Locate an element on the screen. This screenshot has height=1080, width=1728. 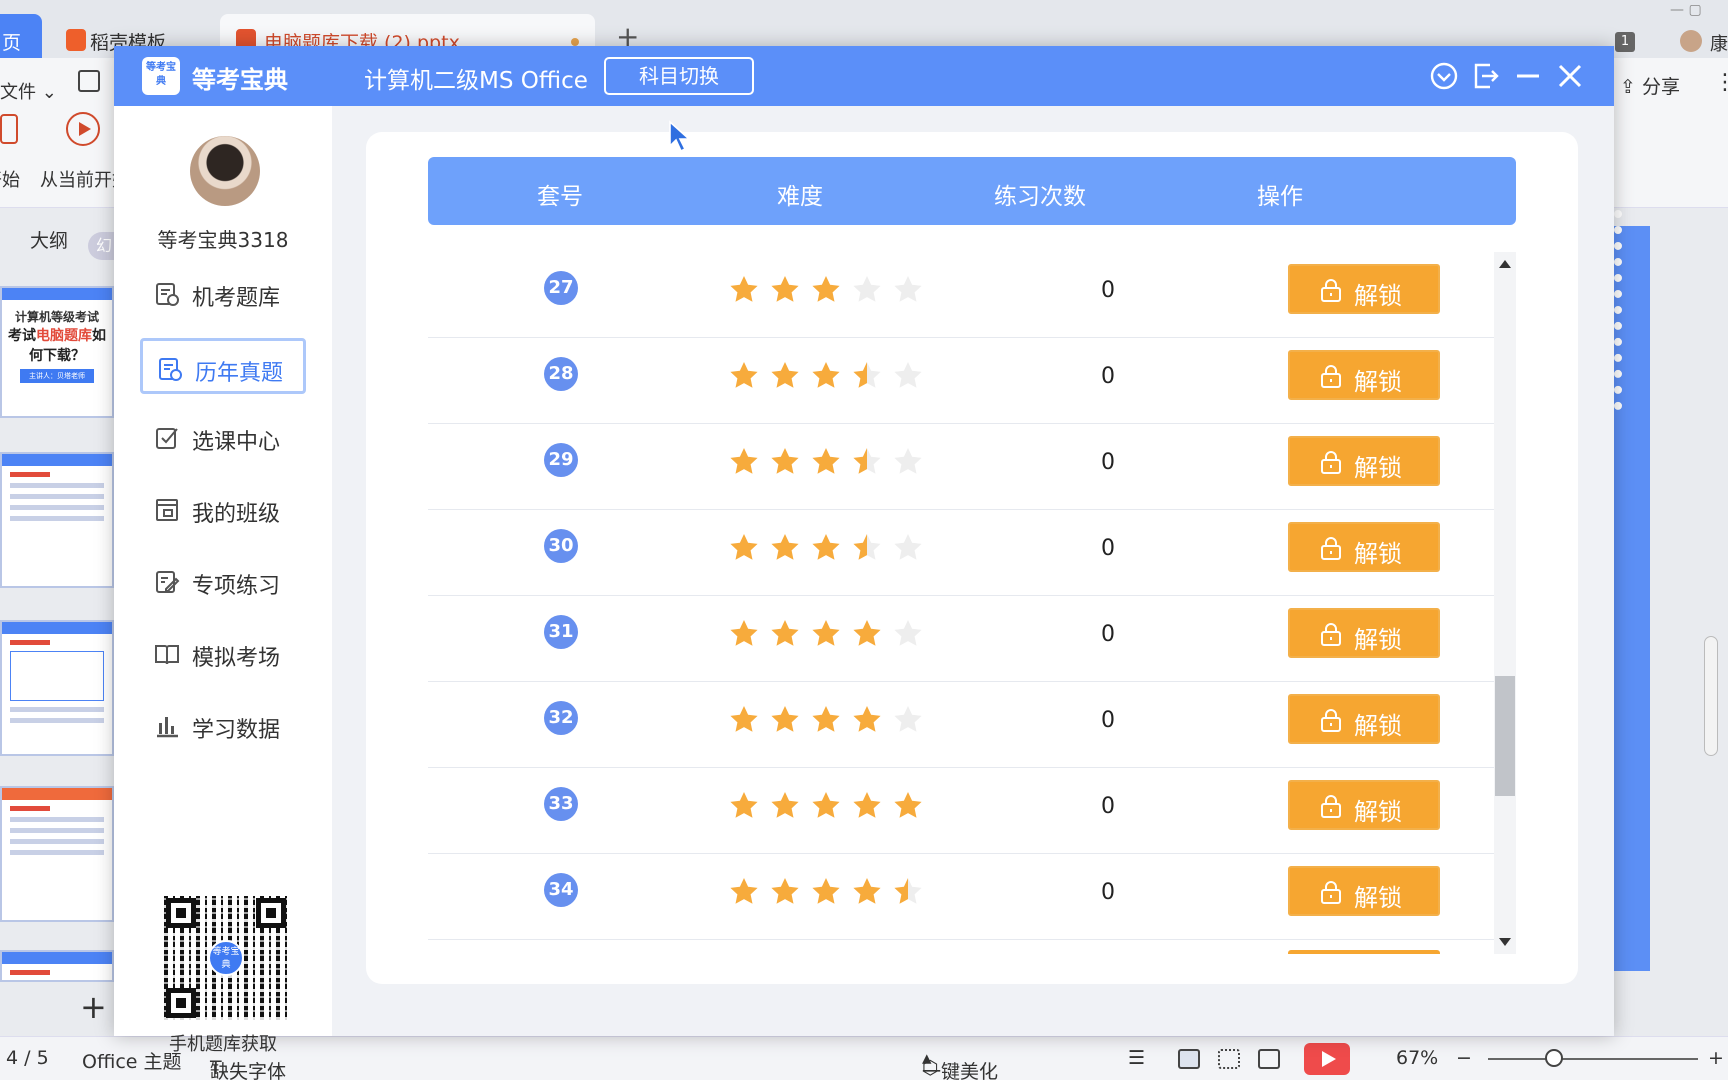
difficulty-stars is located at coordinates (826, 289).